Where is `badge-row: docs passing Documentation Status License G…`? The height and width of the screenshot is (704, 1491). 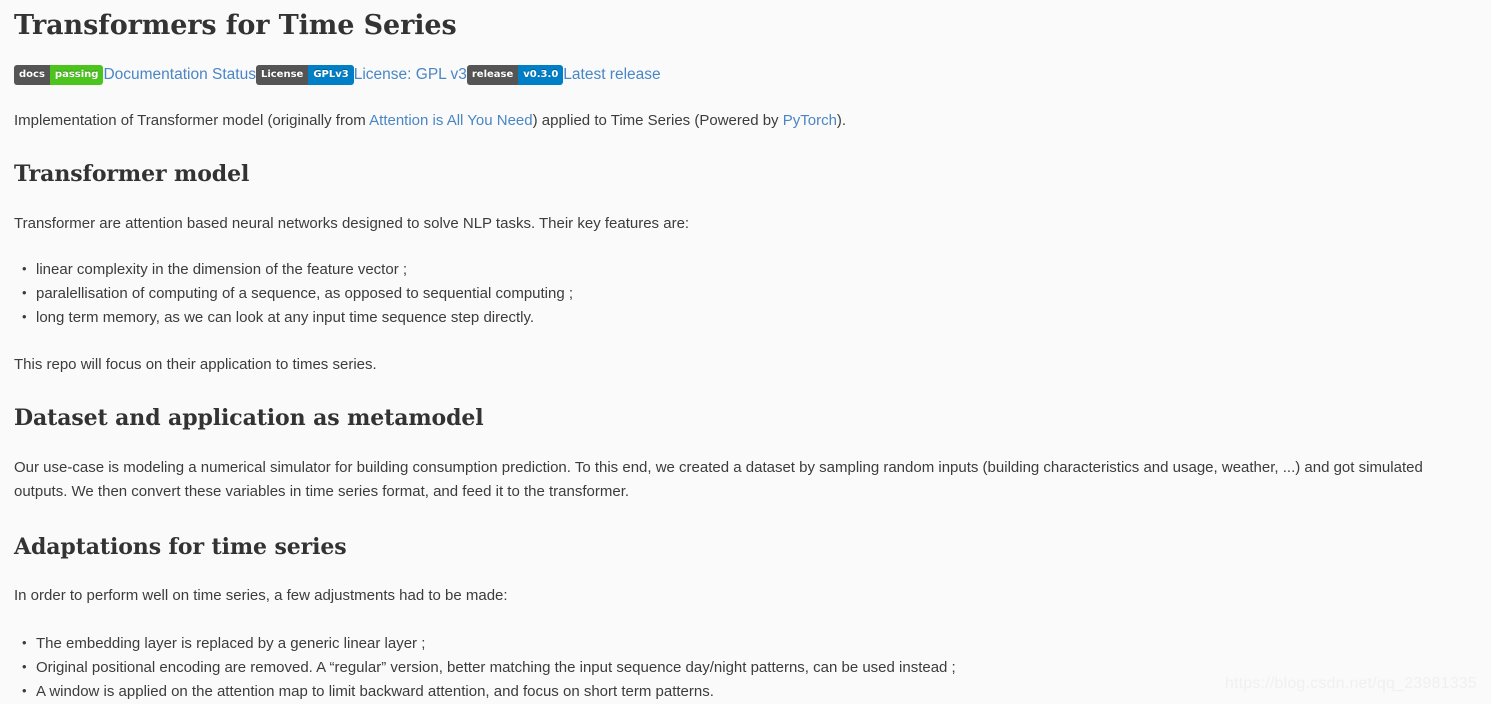
badge-row: docs passing Documentation Status License G… is located at coordinates (745, 75).